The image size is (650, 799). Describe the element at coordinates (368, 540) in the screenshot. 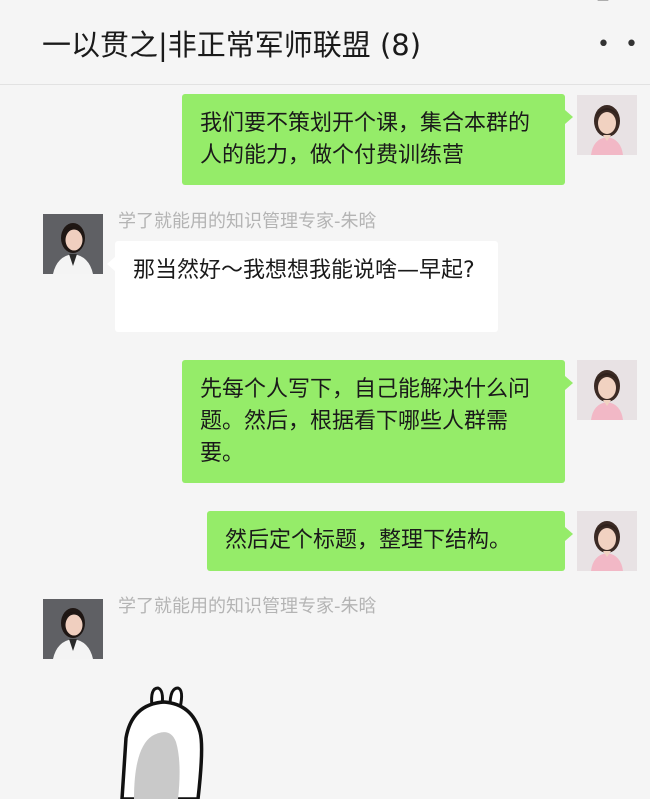

I see `message-text: 然后定个标题，整理下结构。` at that location.